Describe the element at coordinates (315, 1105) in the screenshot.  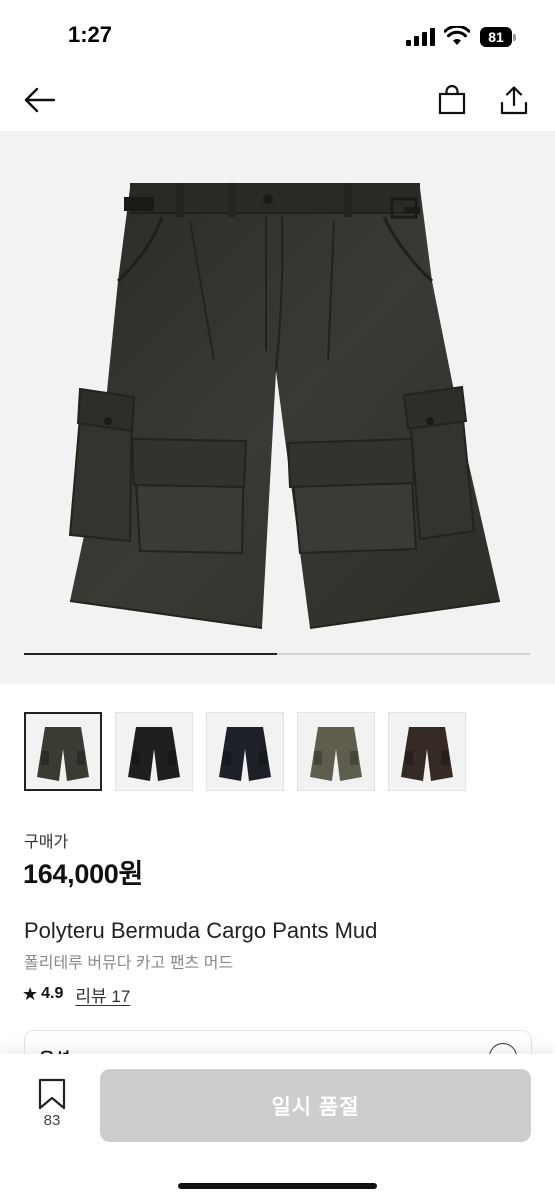
I see `sold-out-button: 일시 품절` at that location.